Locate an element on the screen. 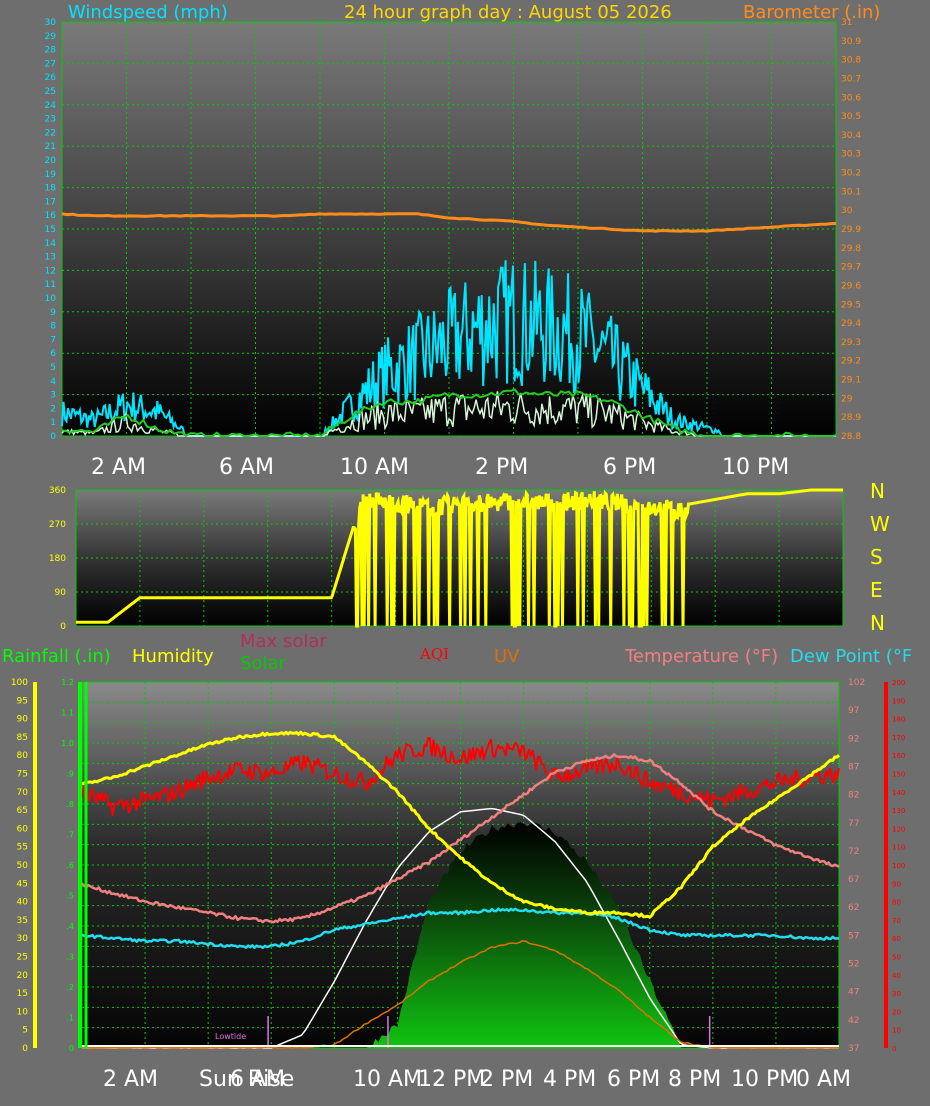 Image resolution: width=930 pixels, height=1106 pixels. wind-y-tick: 1 is located at coordinates (53, 423).